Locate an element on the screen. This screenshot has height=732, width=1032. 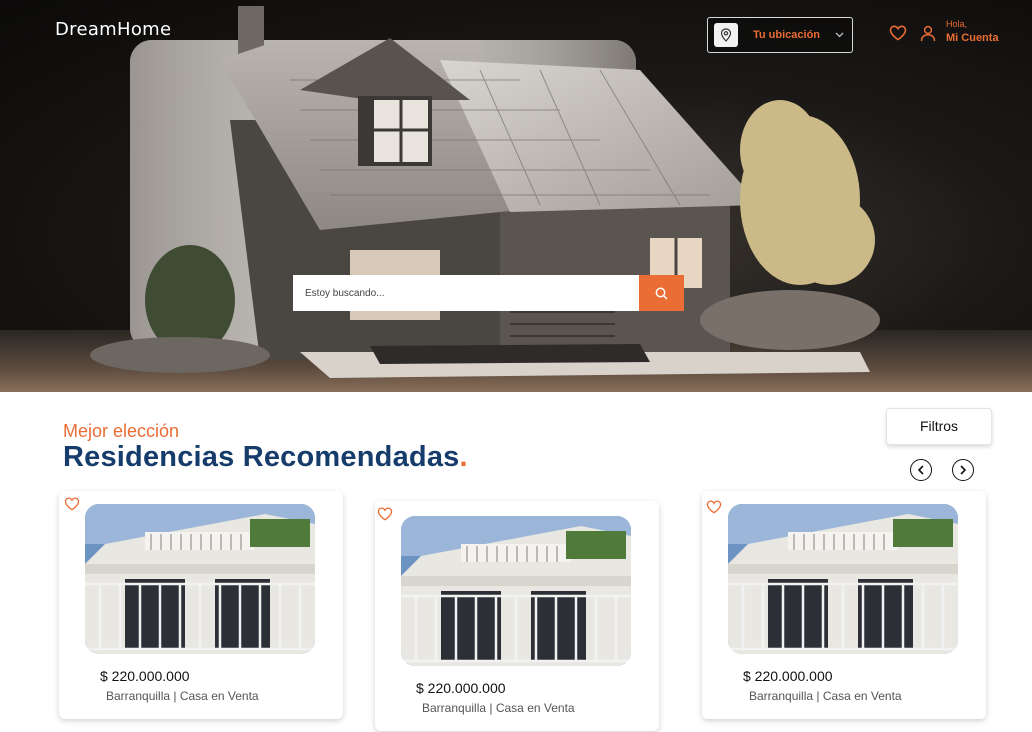
location-label: Tu ubicación is located at coordinates (787, 35).